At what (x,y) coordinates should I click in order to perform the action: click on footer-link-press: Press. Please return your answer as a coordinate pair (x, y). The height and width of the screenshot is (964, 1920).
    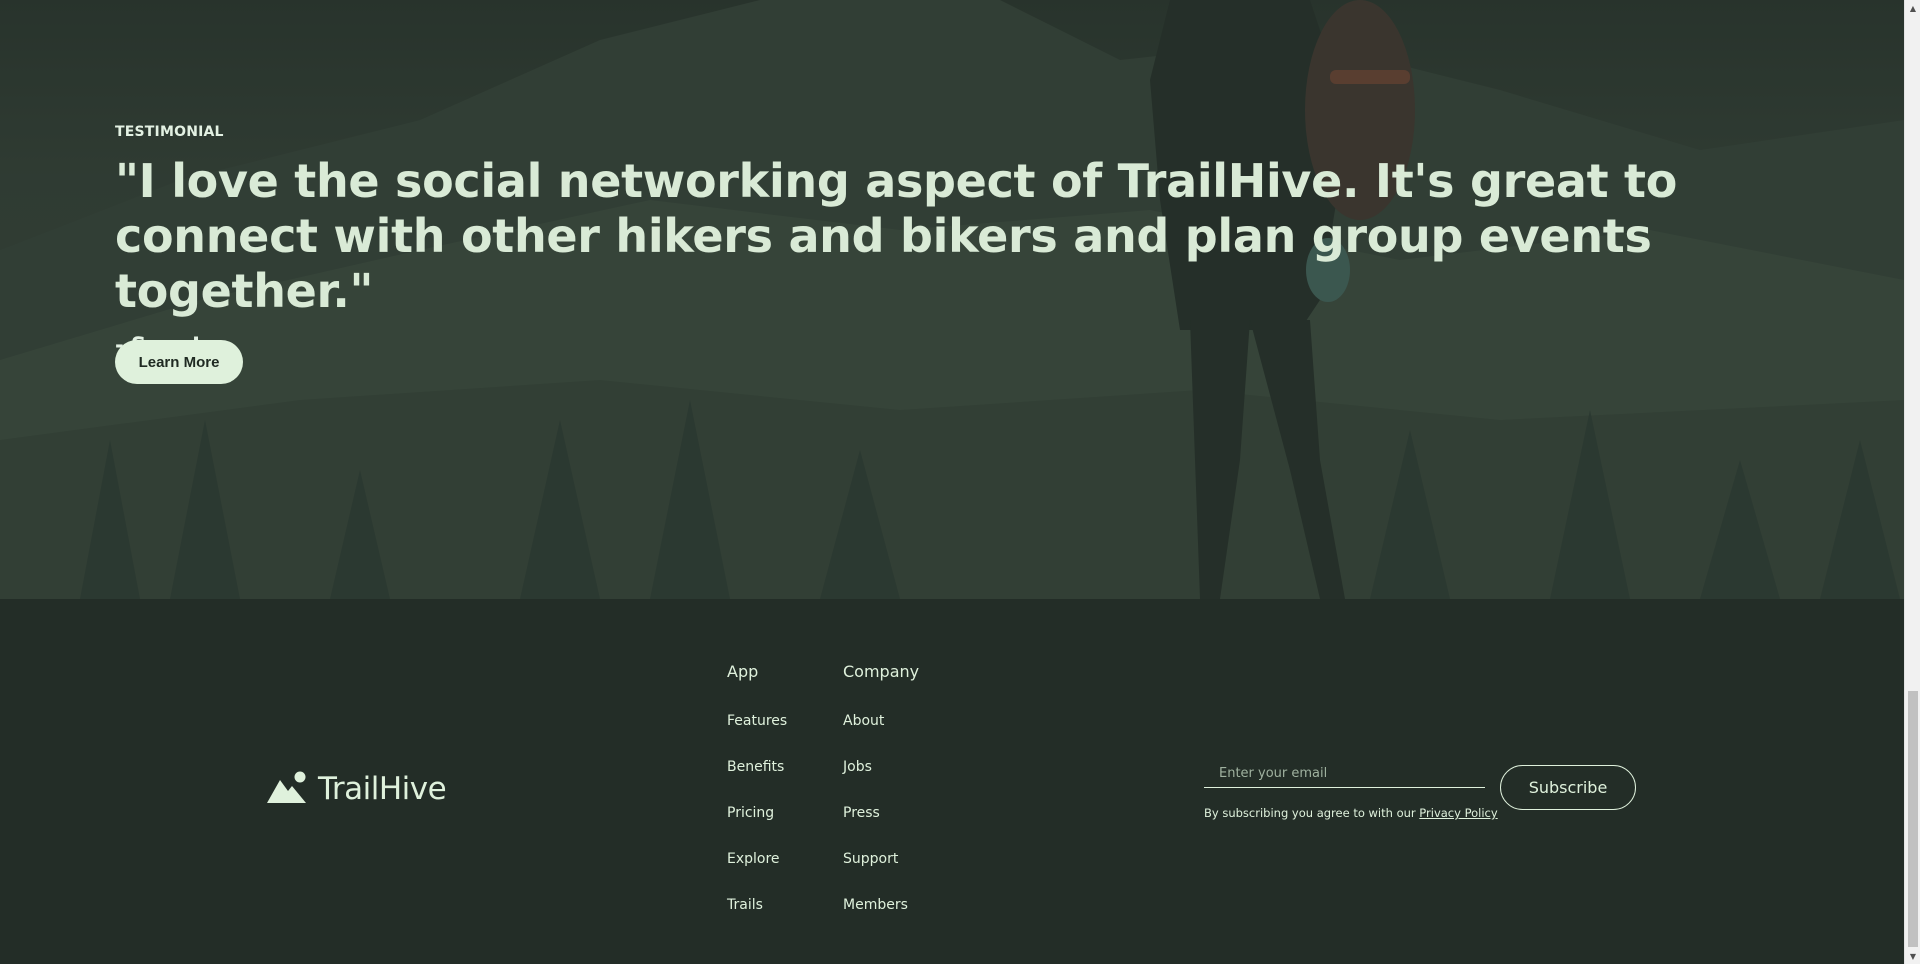
    Looking at the image, I should click on (881, 826).